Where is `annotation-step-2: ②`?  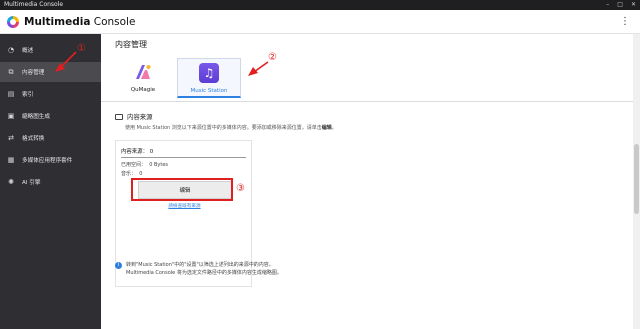
annotation-step-2: ② is located at coordinates (272, 57).